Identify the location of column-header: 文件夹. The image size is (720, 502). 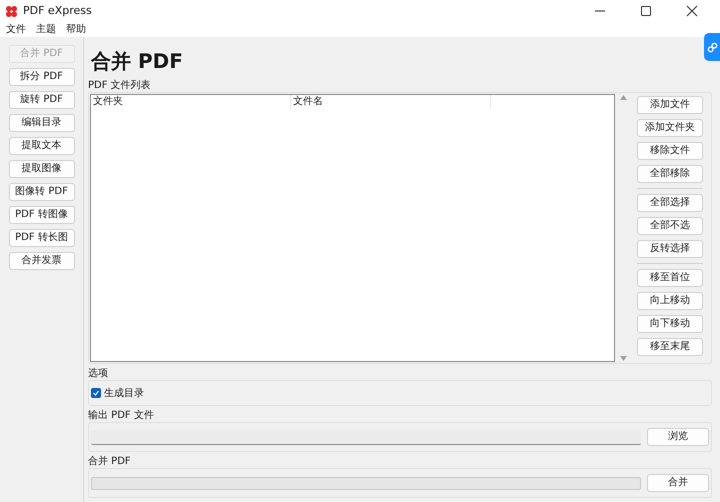
(191, 102).